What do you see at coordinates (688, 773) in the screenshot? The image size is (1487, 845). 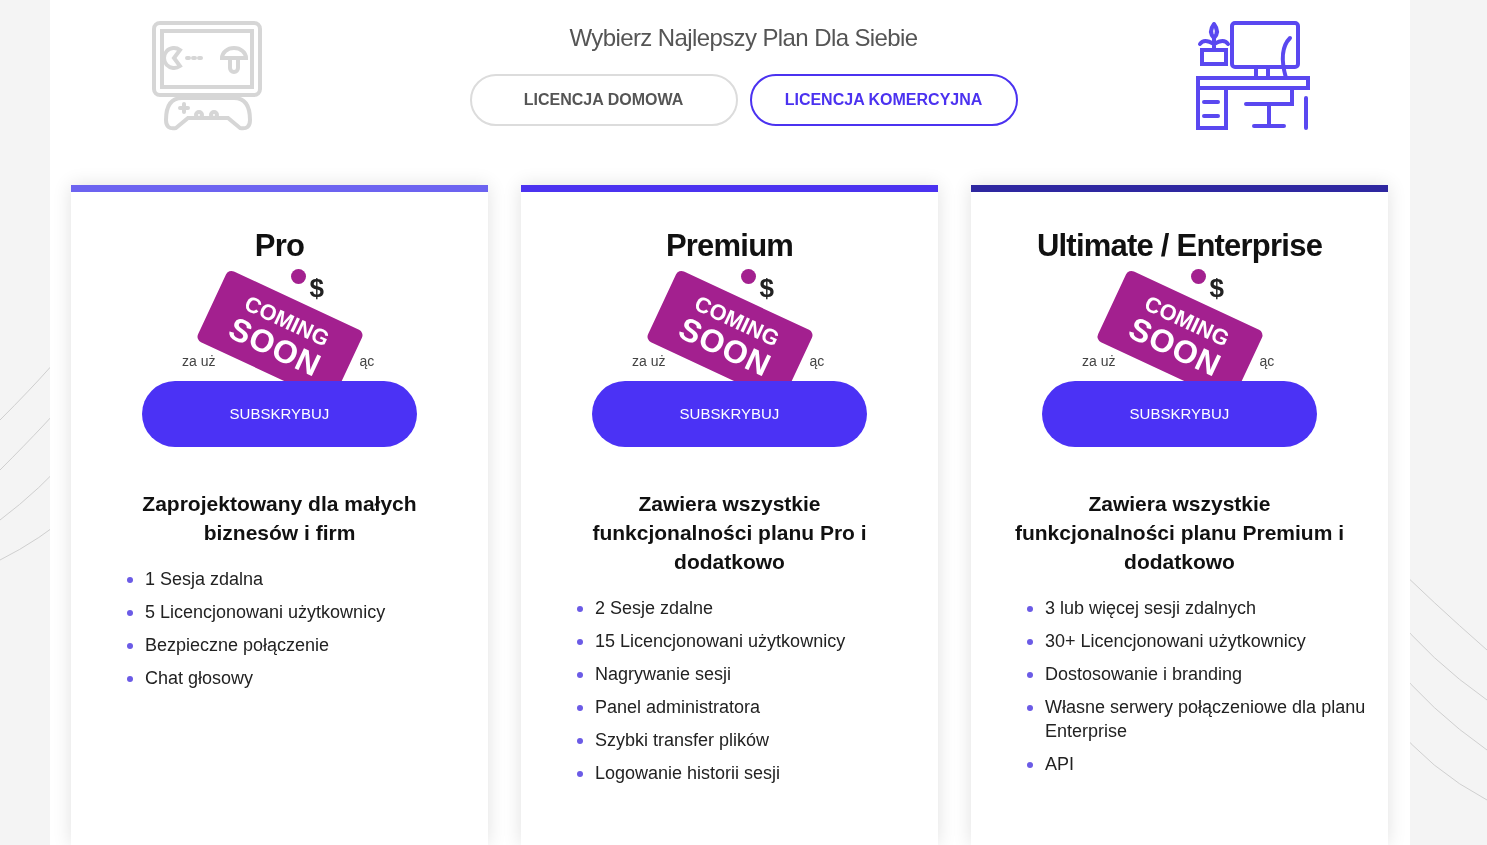 I see `feature-text: Logowanie historii sesji` at bounding box center [688, 773].